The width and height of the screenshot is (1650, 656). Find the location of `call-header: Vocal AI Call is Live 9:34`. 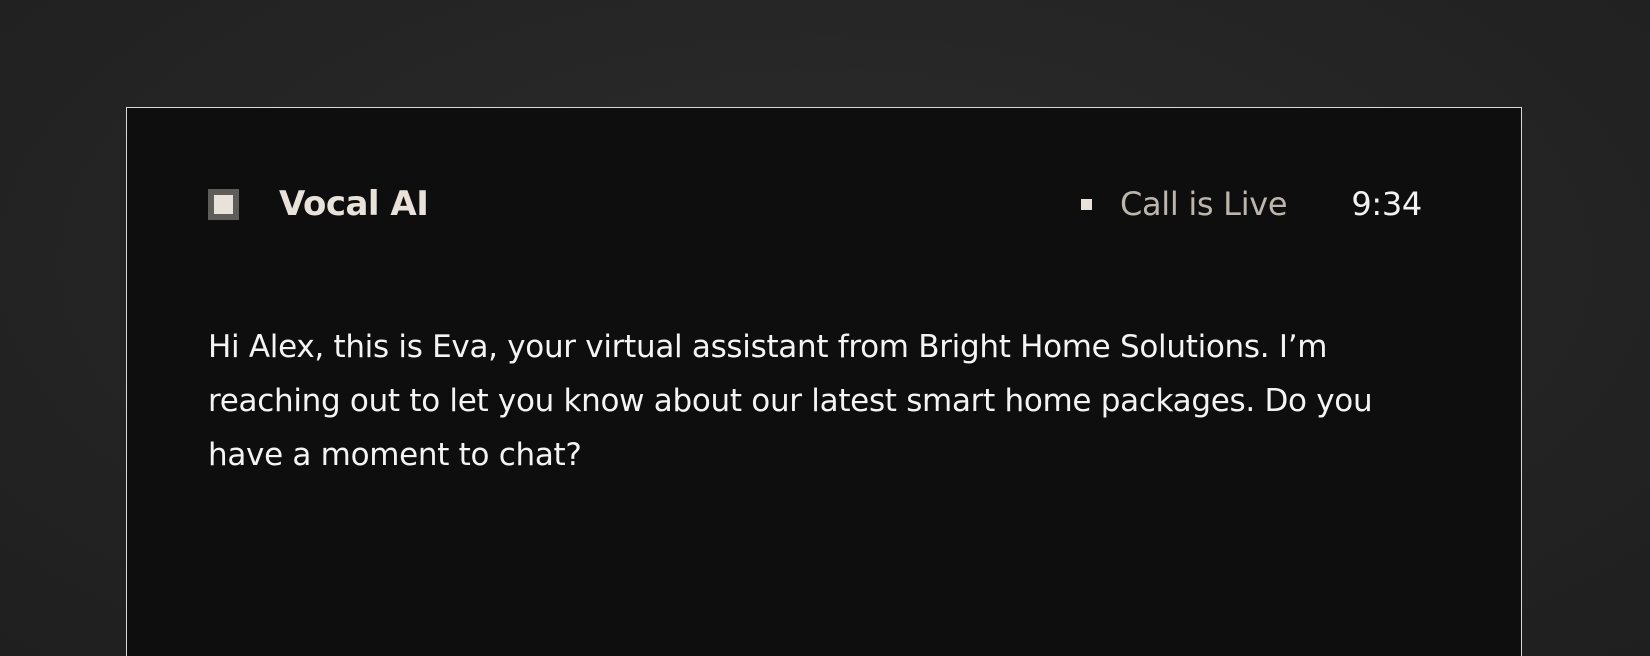

call-header: Vocal AI Call is Live 9:34 is located at coordinates (815, 204).